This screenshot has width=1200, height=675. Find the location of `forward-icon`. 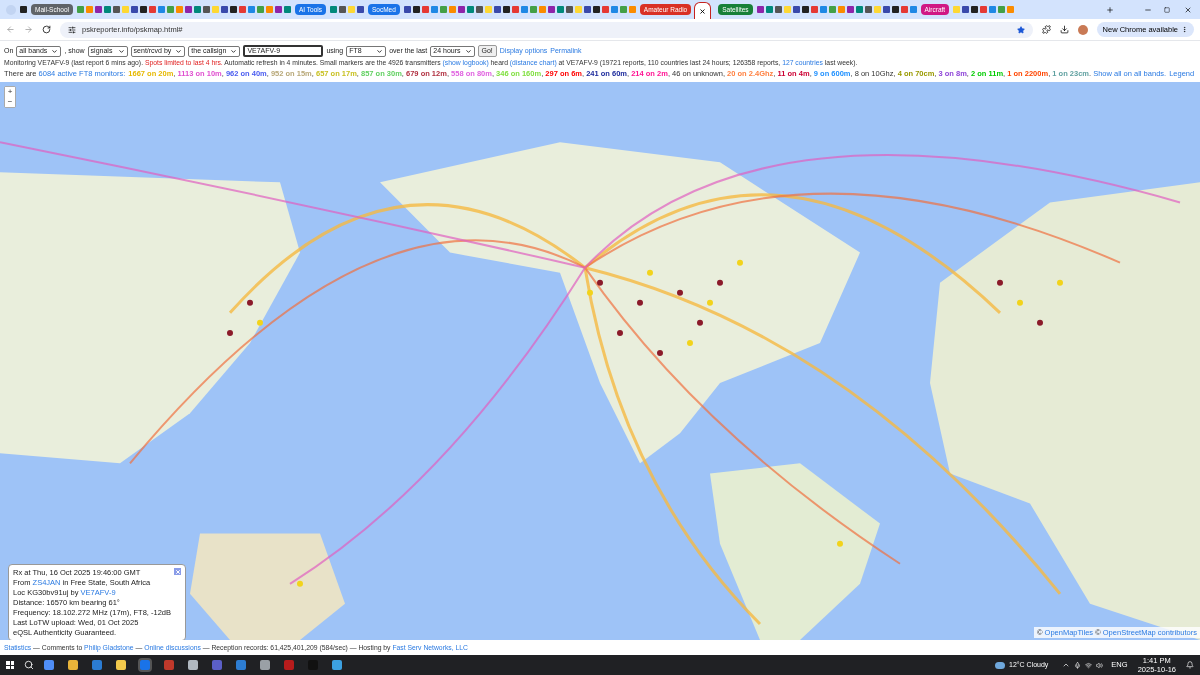

forward-icon is located at coordinates (28, 29).